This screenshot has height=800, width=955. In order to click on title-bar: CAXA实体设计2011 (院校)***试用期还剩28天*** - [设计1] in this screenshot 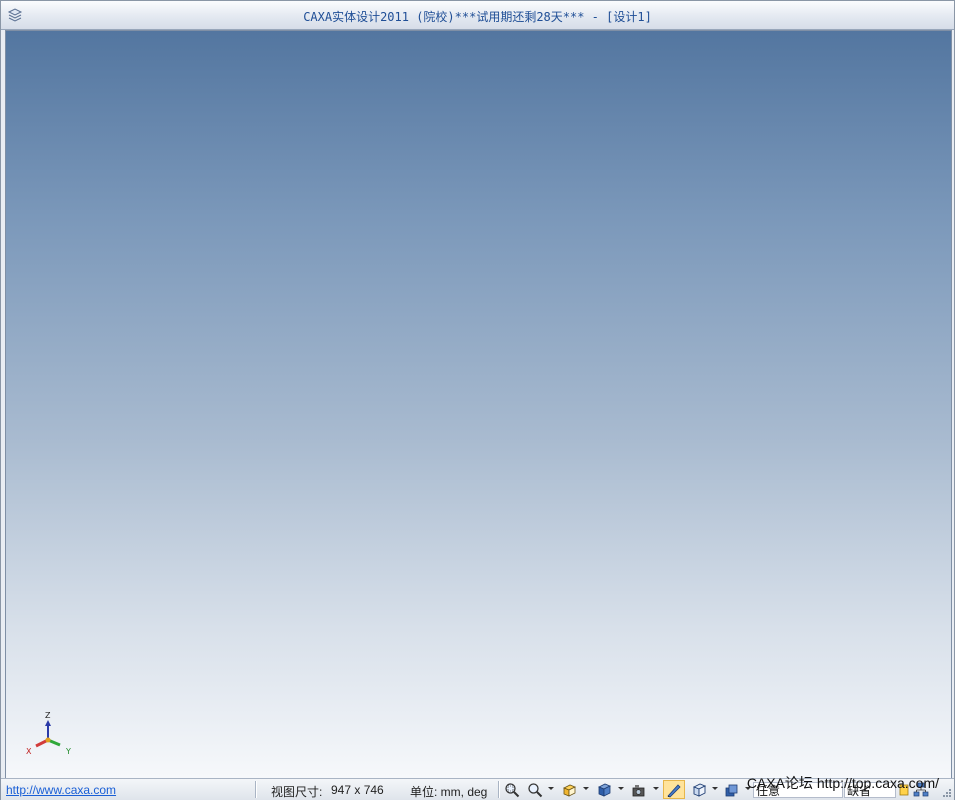, I will do `click(477, 15)`.